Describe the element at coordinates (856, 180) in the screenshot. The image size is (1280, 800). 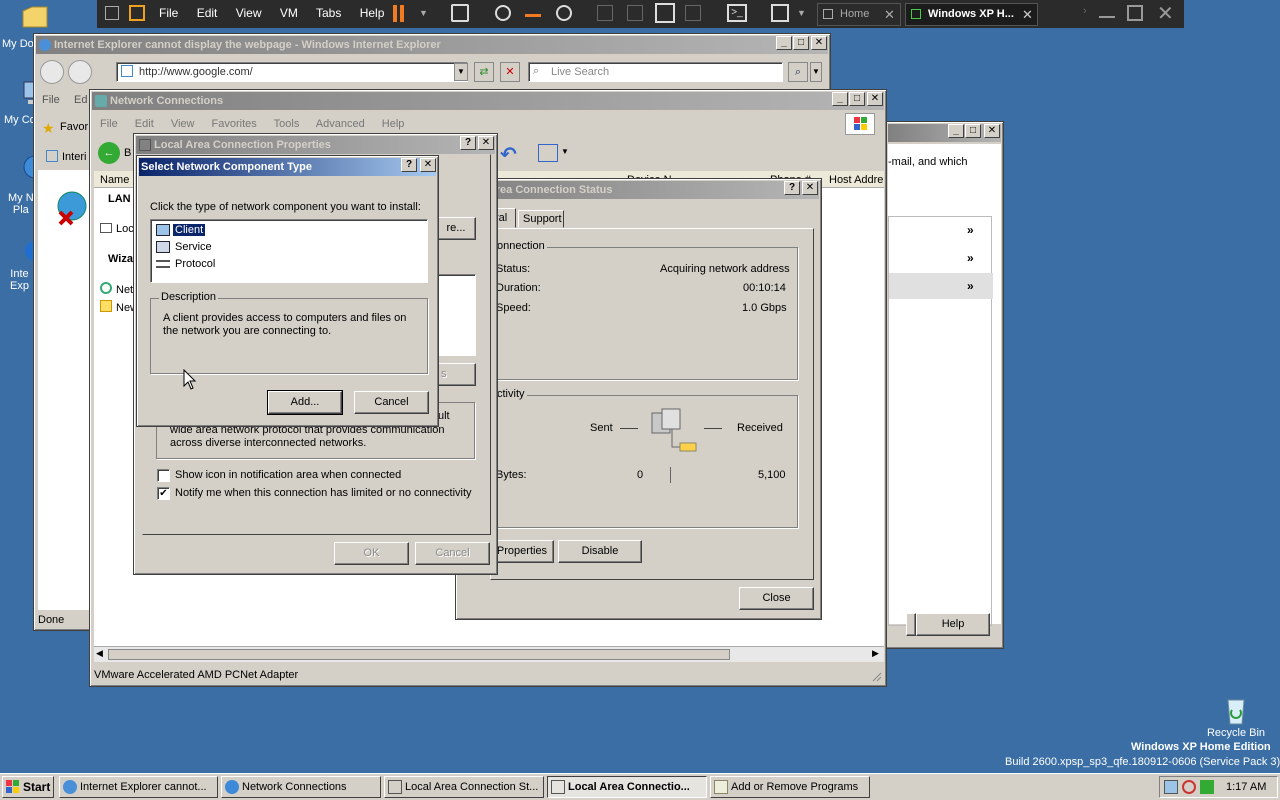
I see `column-host-address: Host Addre` at that location.